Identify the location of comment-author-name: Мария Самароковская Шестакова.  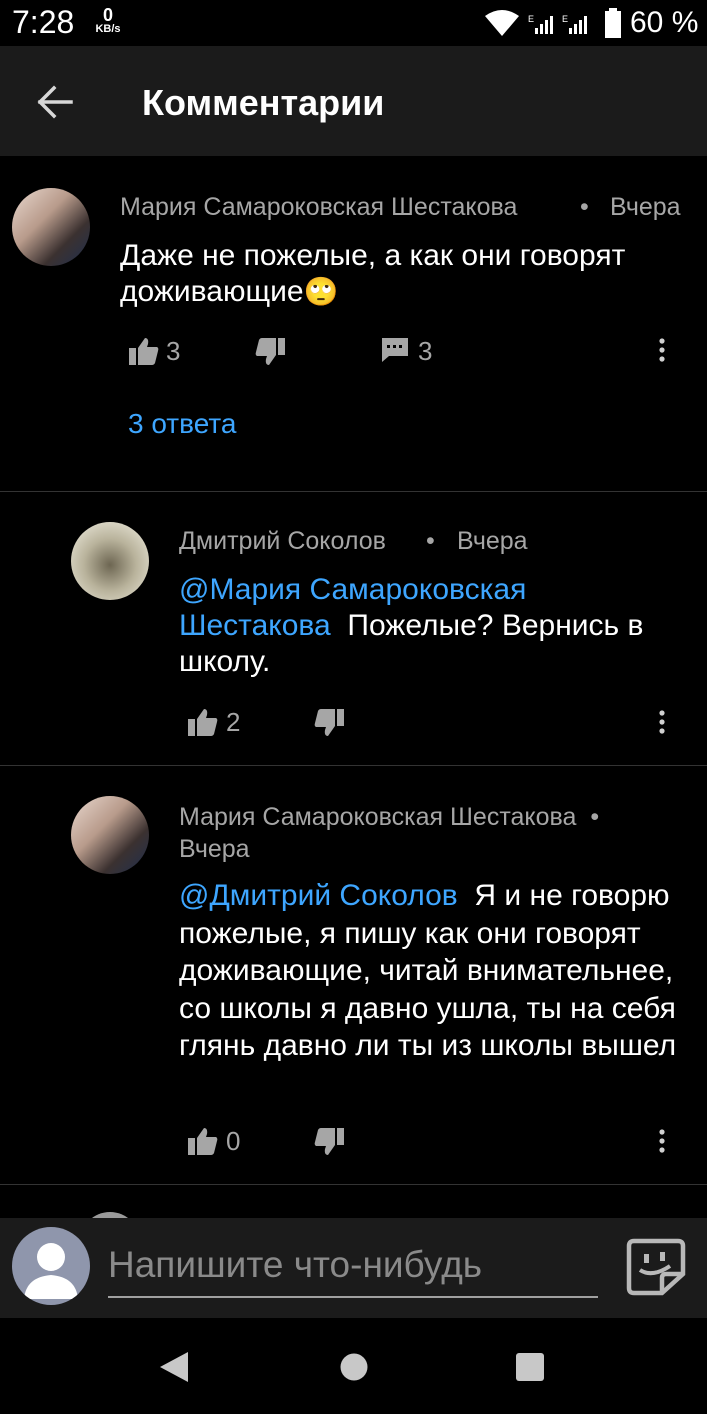
(377, 817).